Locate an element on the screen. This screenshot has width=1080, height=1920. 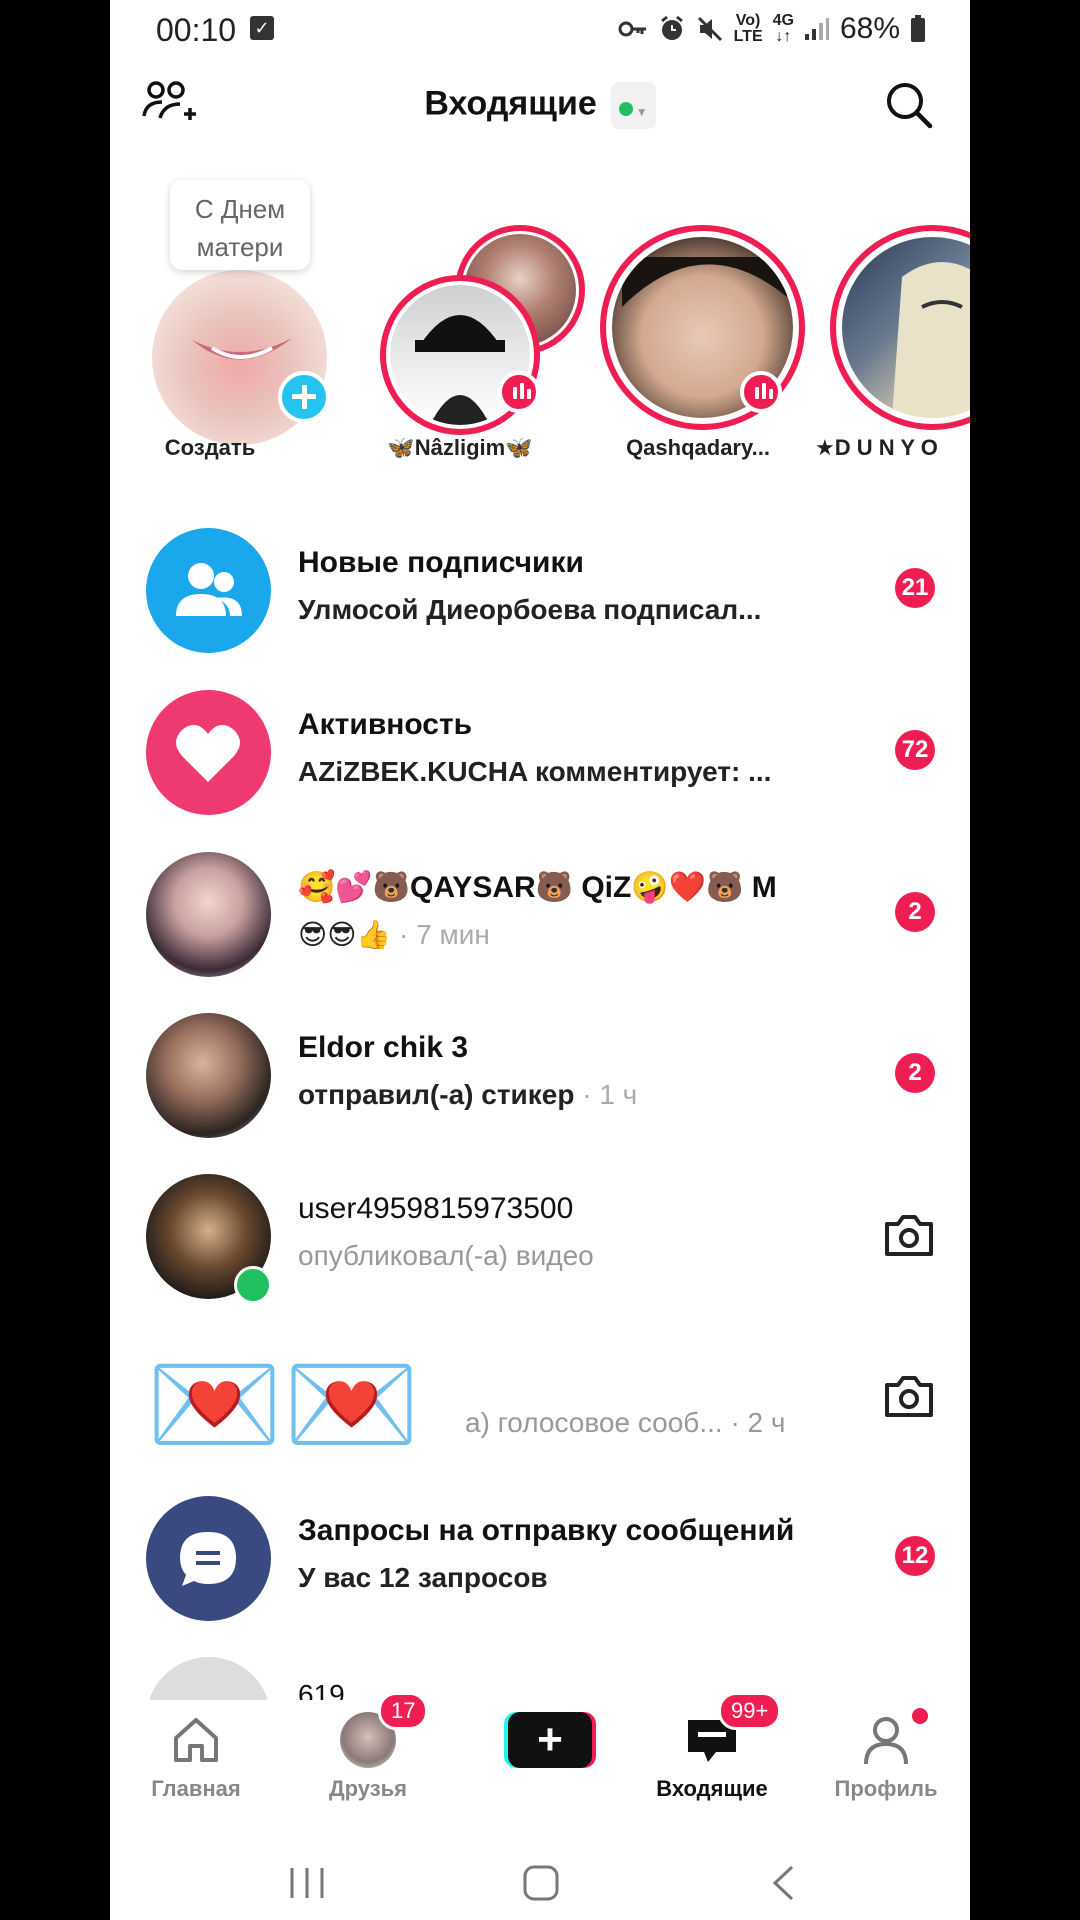
list-item-subtitle: 😎😎👍 · 7 мин is located at coordinates (394, 934).